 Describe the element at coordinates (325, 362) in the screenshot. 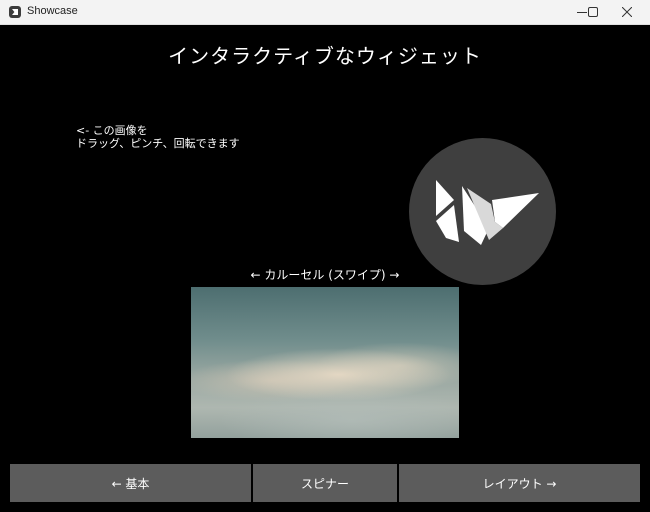

I see `carousel-image` at that location.